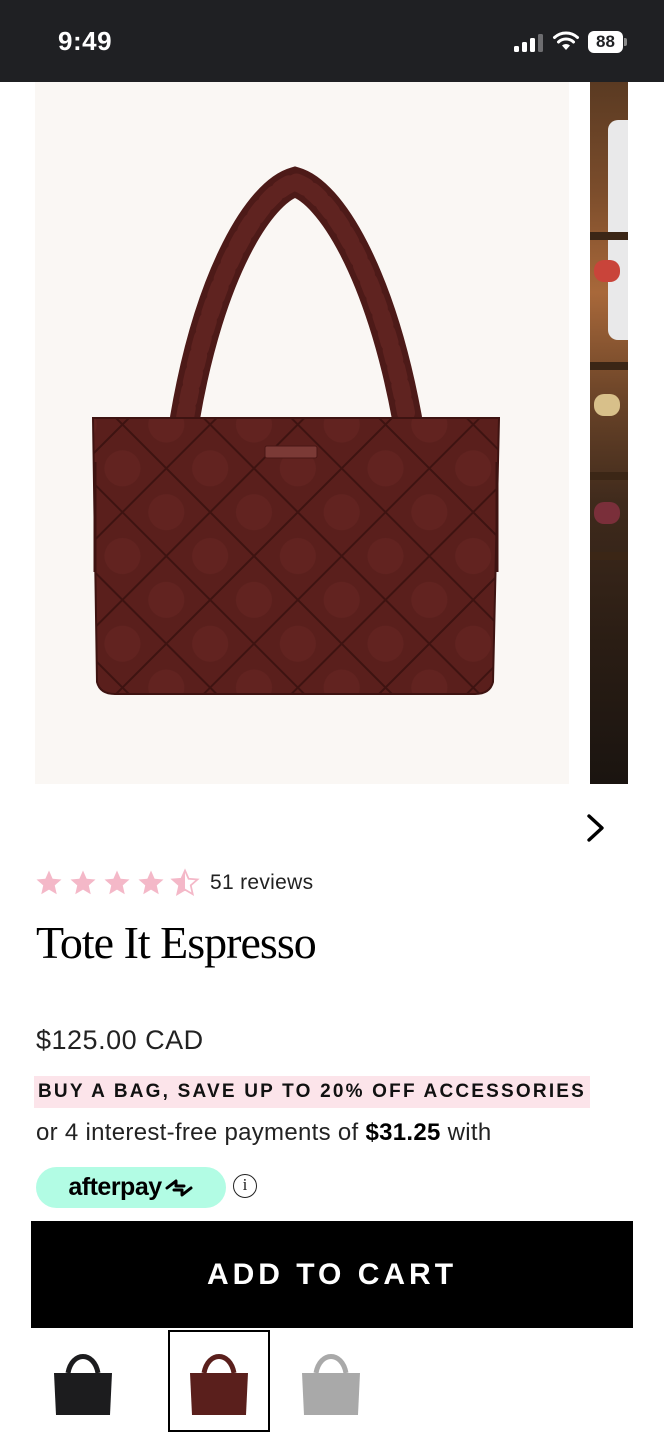  I want to click on afterpay-badge: afterpay, so click(131, 1187).